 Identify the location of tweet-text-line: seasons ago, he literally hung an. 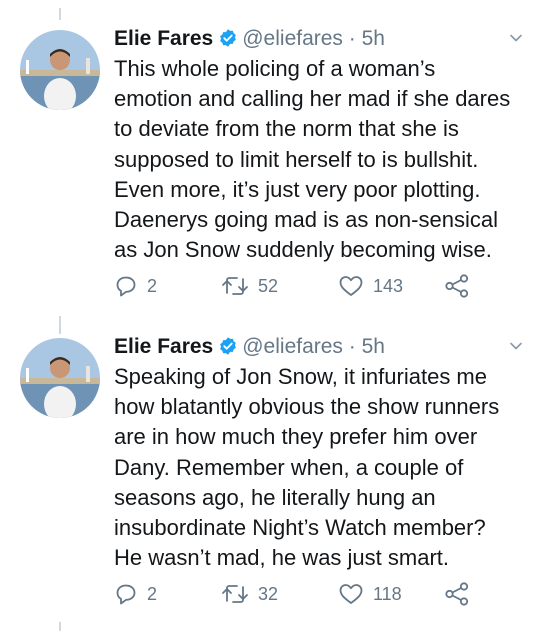
(275, 497).